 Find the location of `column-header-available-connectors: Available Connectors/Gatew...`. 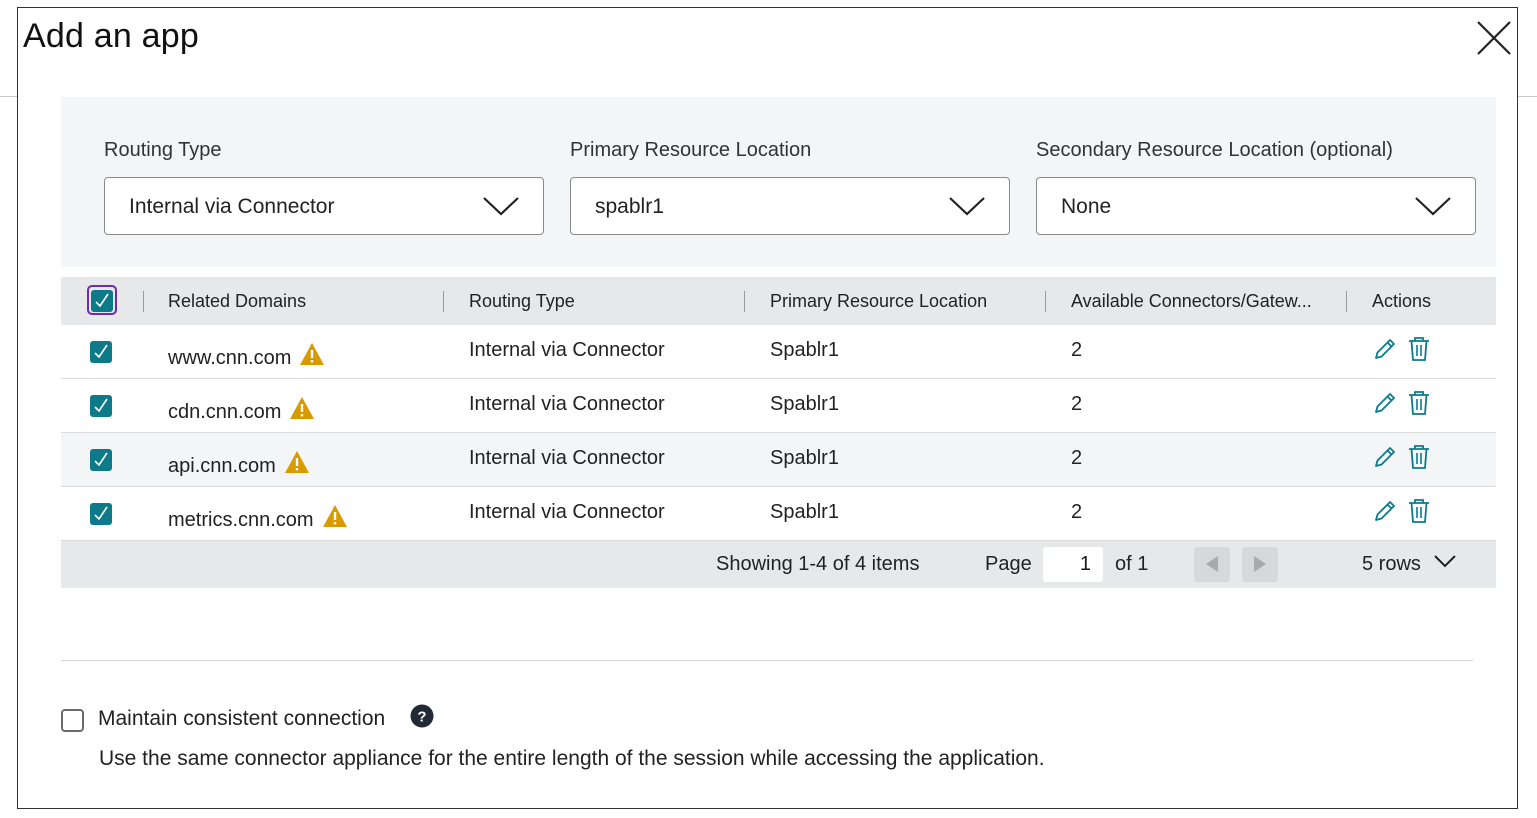

column-header-available-connectors: Available Connectors/Gatew... is located at coordinates (1191, 301).